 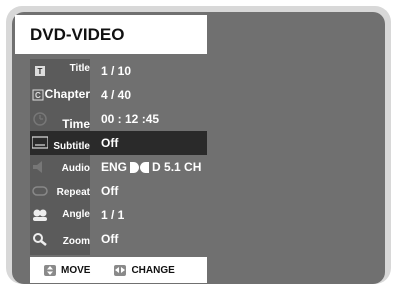 What do you see at coordinates (110, 191) in the screenshot?
I see `menu-value-repeat: Off` at bounding box center [110, 191].